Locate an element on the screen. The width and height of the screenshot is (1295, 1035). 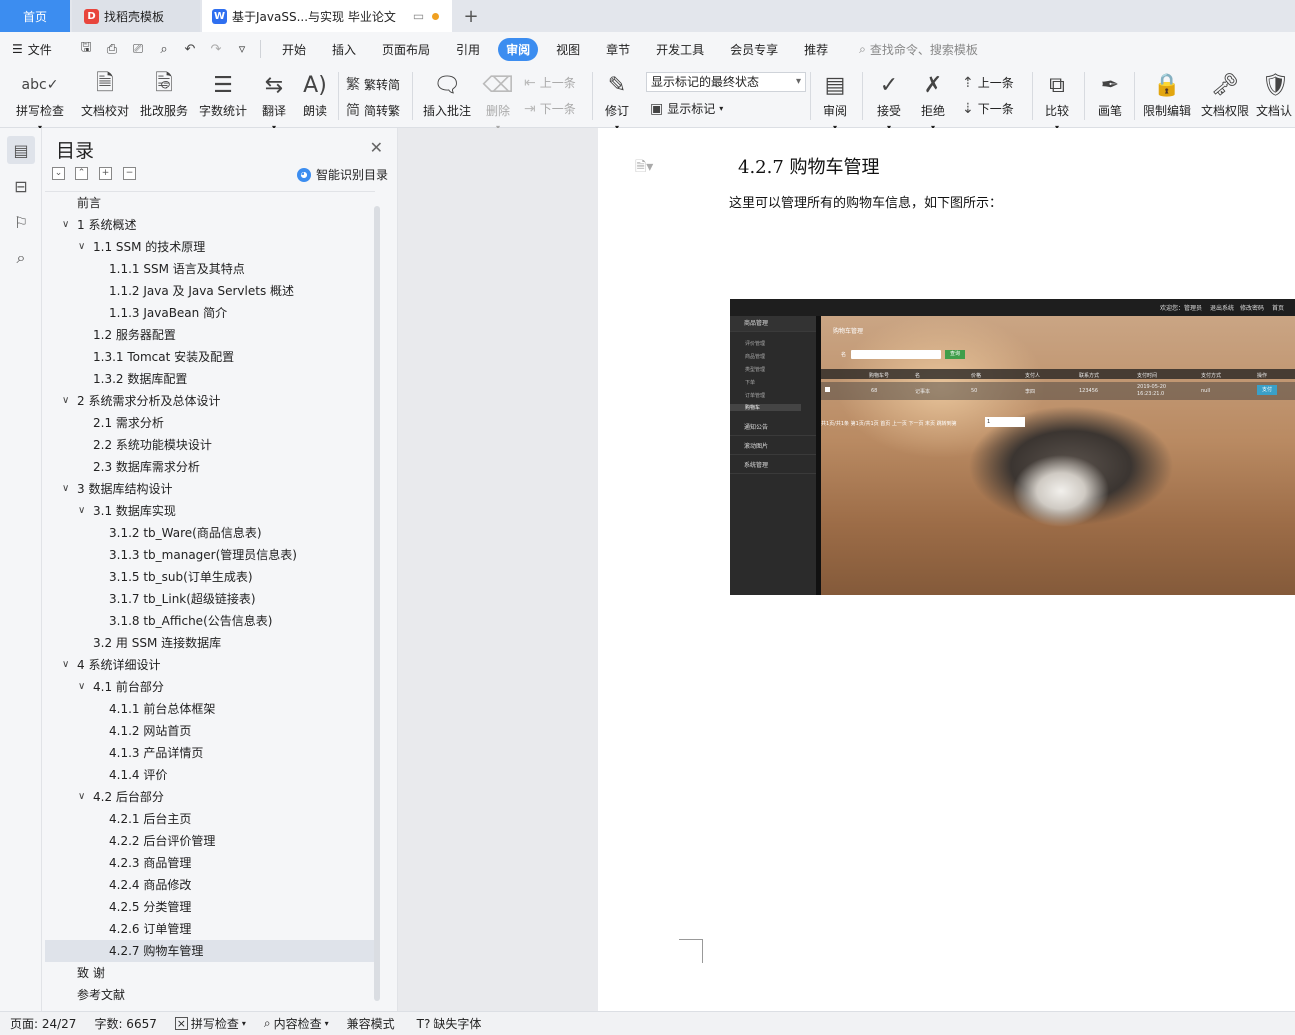
ink-button: ✒ 画笔 is located at coordinates (1110, 94).